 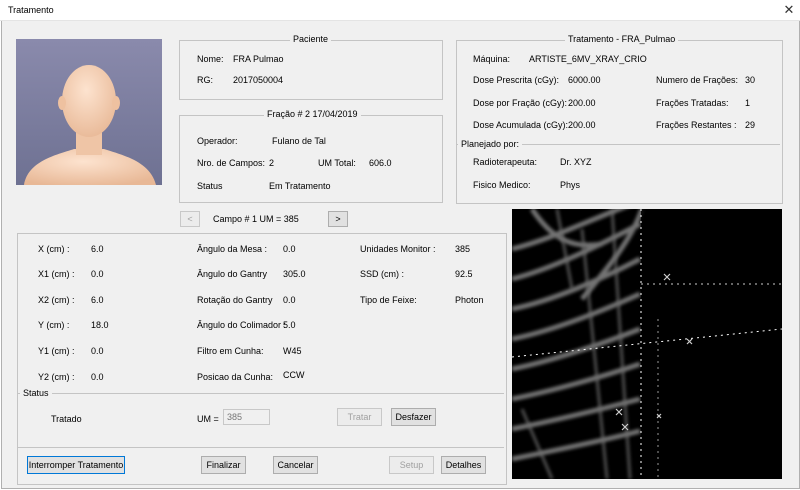 I want to click on campos-label: Nro. de Campos:, so click(x=231, y=163).